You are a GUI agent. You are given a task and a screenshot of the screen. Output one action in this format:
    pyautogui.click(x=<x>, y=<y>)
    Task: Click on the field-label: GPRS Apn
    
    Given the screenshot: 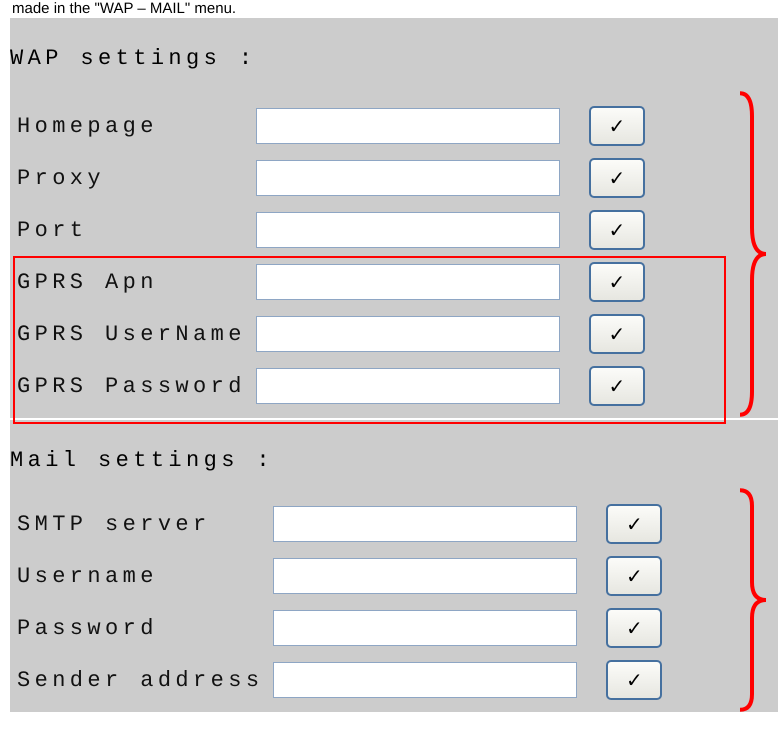 What is the action you would take?
    pyautogui.click(x=88, y=282)
    